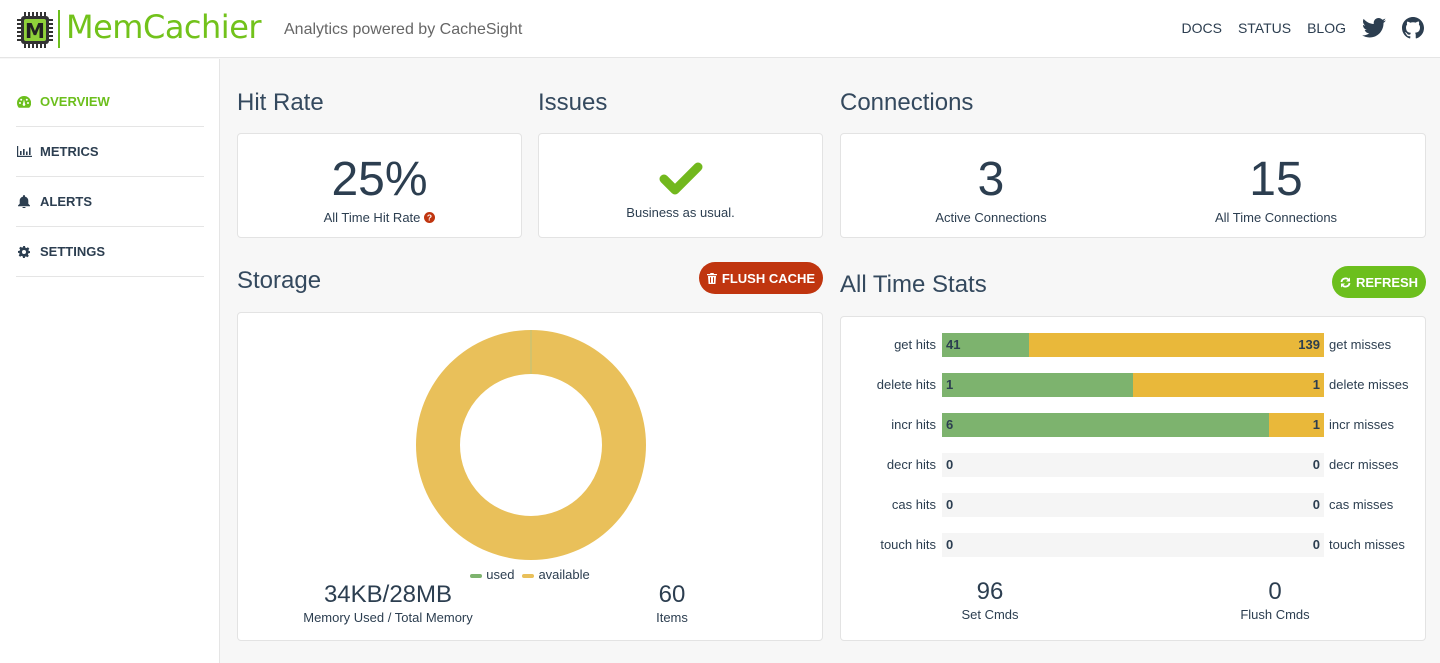 This screenshot has width=1440, height=663. I want to click on brand-name: MemCachier, so click(164, 27).